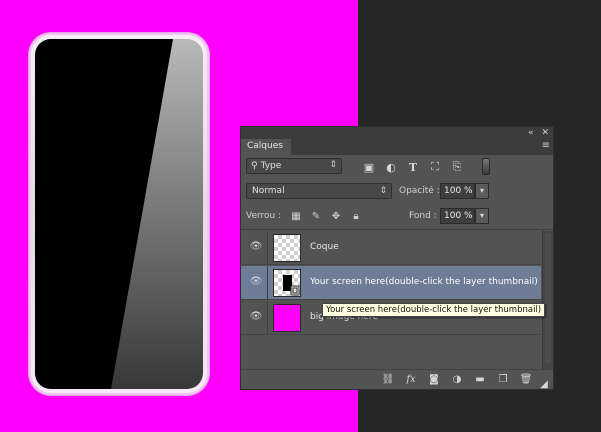 Image resolution: width=601 pixels, height=432 pixels. I want to click on filter-kind-value: Type, so click(271, 166).